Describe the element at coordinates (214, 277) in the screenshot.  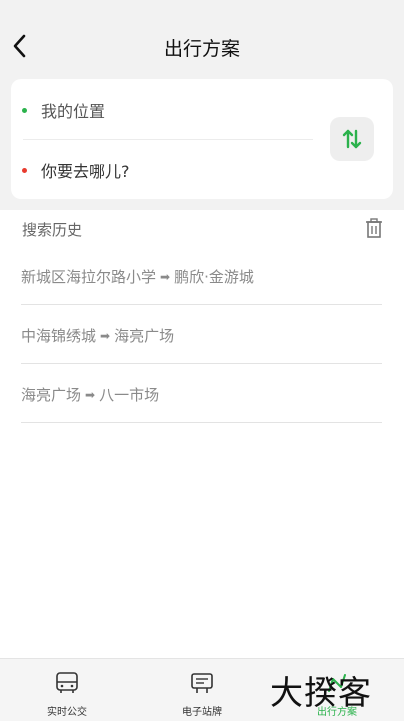
I see `history-to: 鹏欣·金游城` at that location.